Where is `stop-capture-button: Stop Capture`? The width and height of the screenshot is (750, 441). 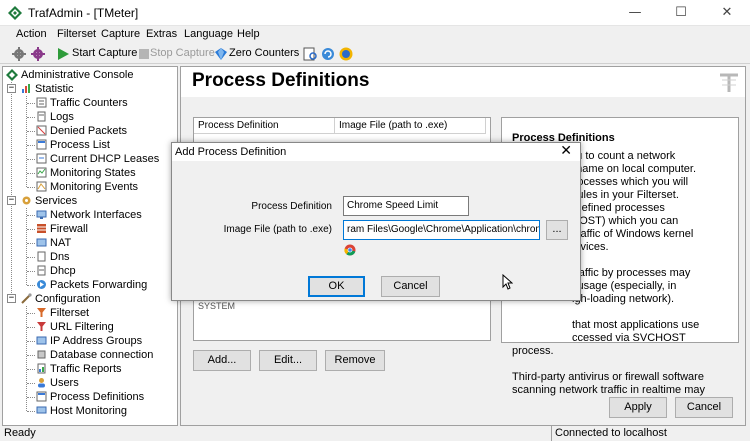
stop-capture-button: Stop Capture is located at coordinates (182, 53).